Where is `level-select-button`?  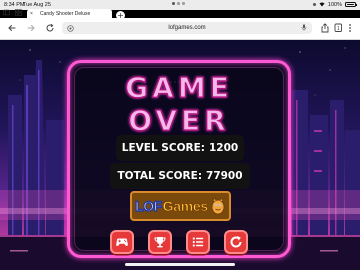
level-select-button is located at coordinates (198, 242).